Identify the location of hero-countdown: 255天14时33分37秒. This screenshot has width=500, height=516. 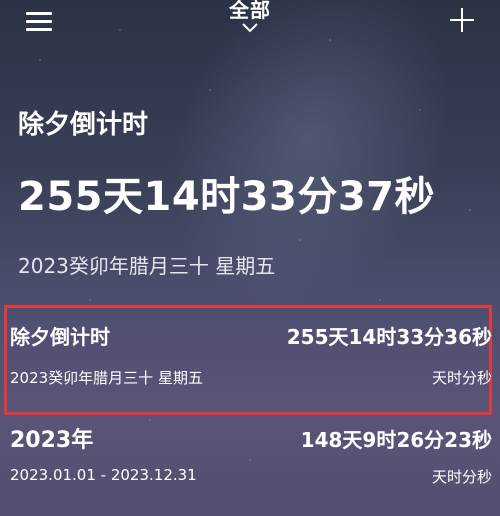
(226, 197).